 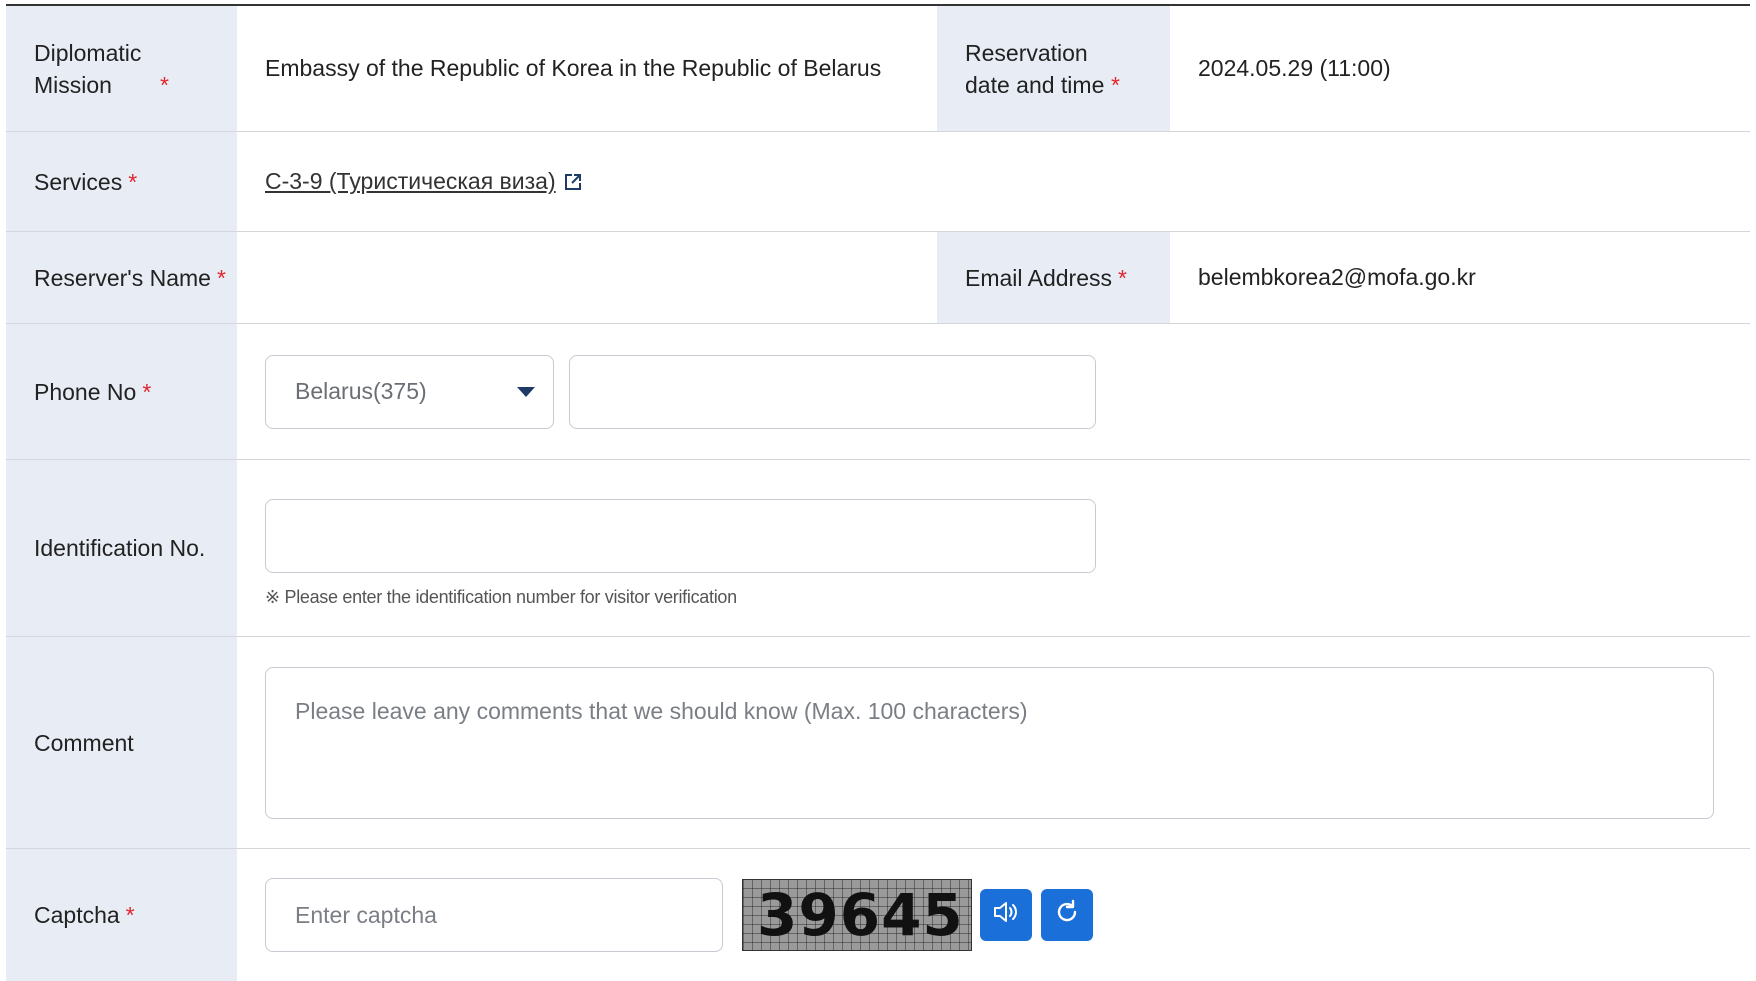 I want to click on identification-input, so click(x=680, y=535).